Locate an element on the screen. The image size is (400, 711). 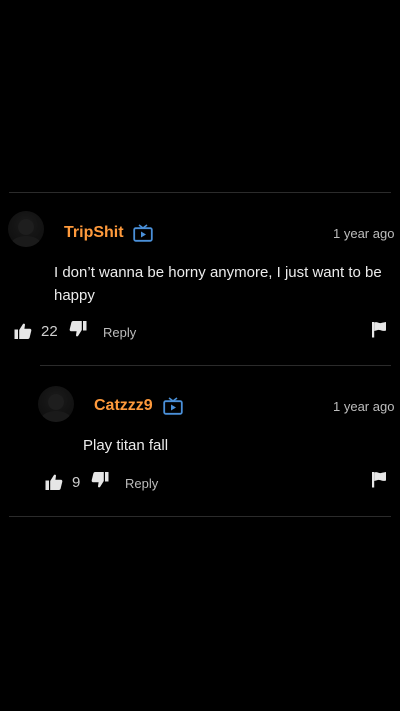
comment-text: Play titan fall is located at coordinates (126, 445).